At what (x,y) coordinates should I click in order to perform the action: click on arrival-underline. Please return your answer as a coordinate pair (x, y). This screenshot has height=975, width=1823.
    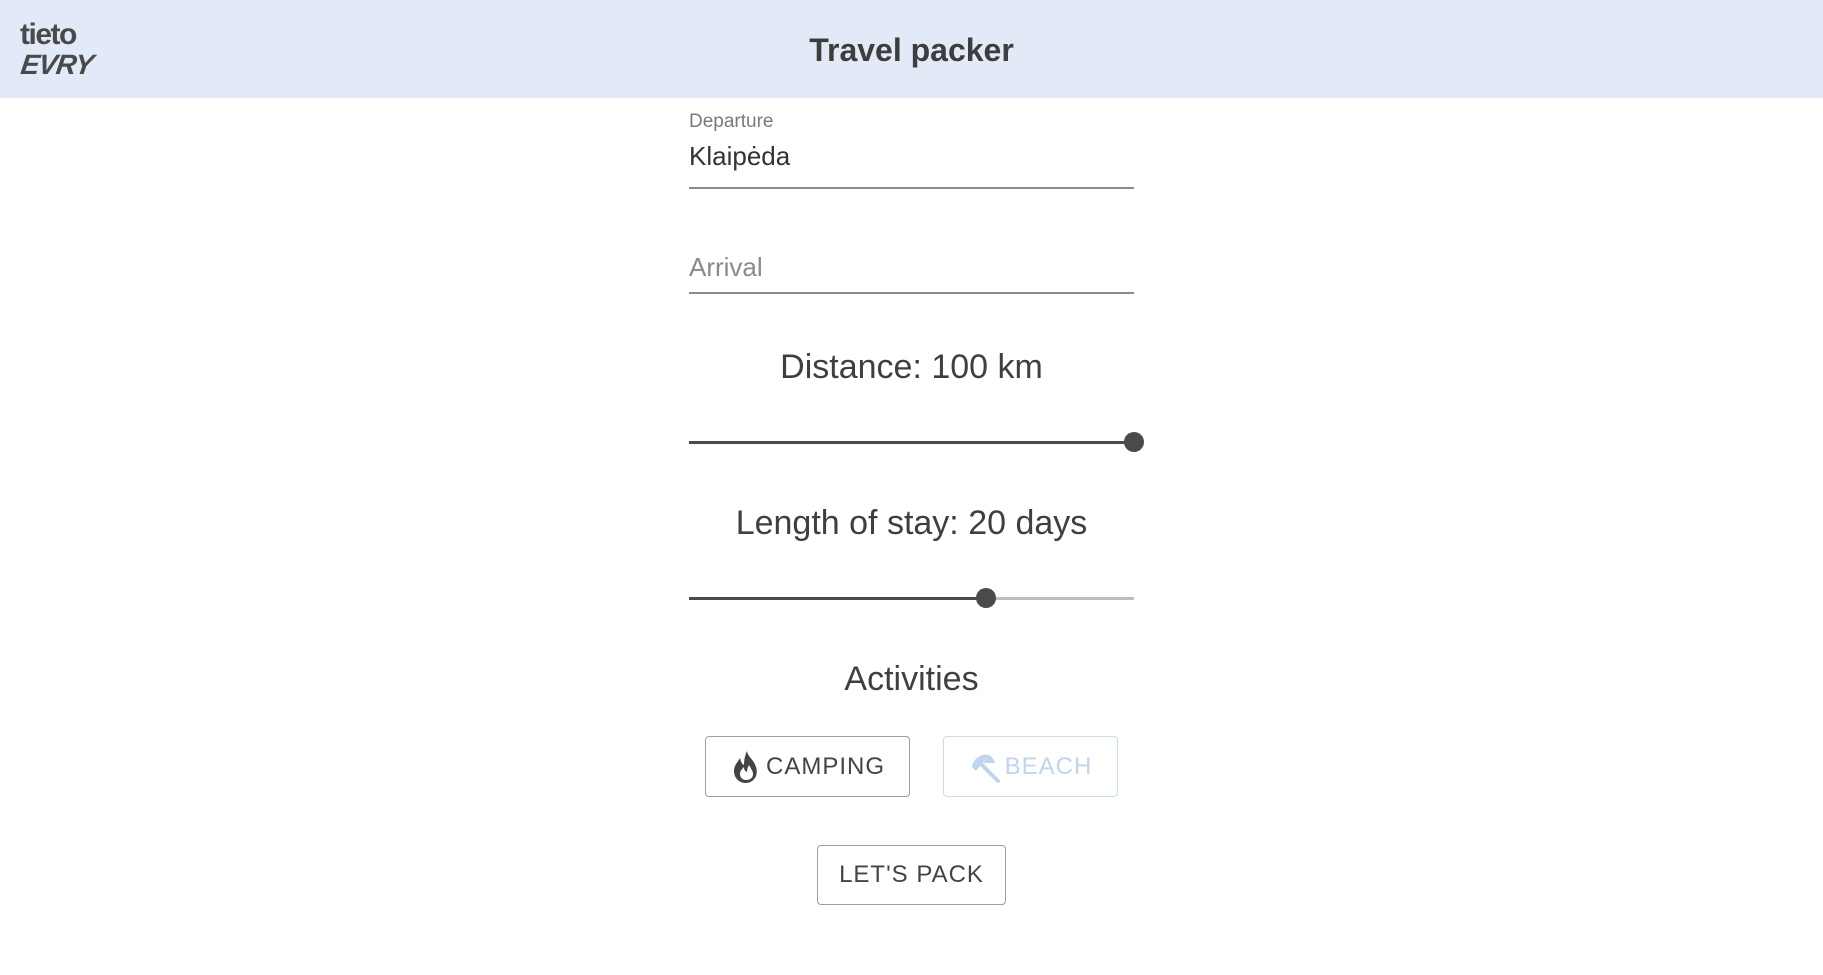
    Looking at the image, I should click on (911, 293).